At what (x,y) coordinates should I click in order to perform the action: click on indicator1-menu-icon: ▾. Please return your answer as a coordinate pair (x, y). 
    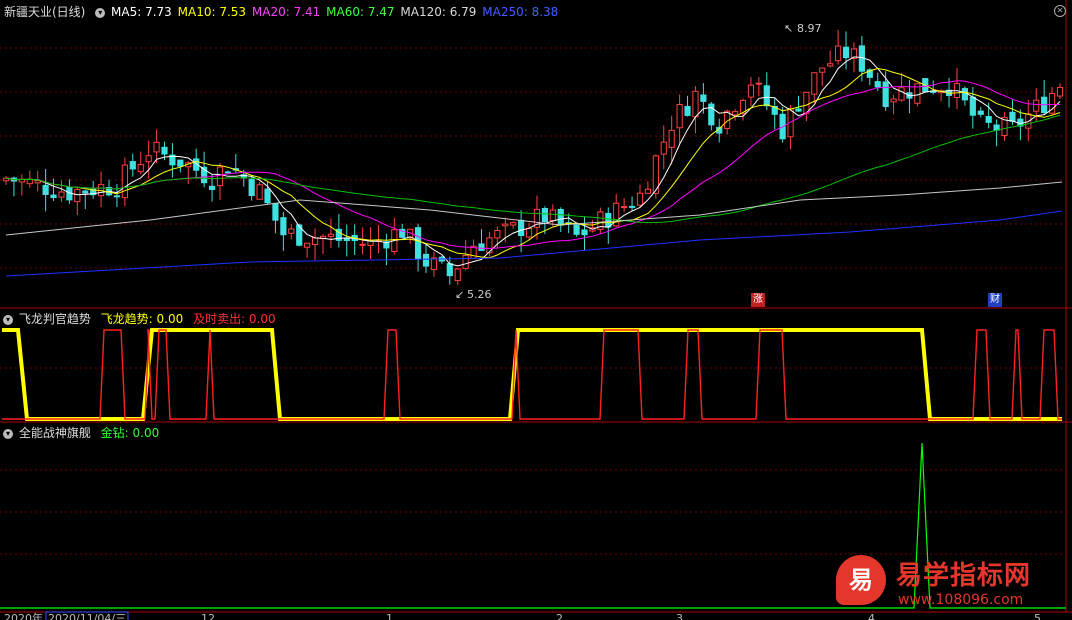
    Looking at the image, I should click on (8, 319).